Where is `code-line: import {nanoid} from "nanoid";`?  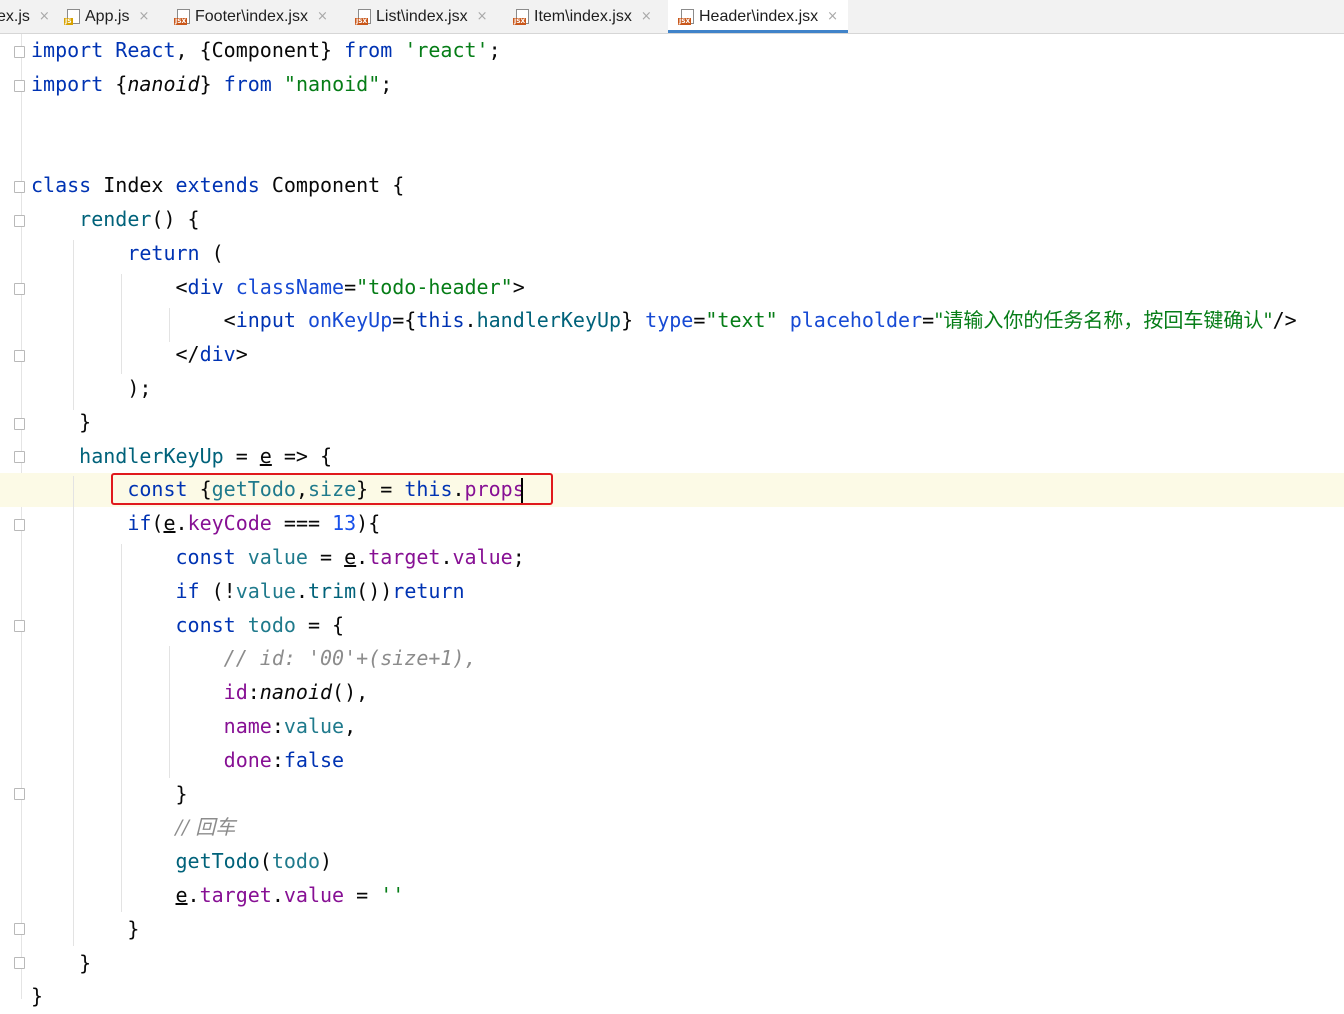
code-line: import {nanoid} from "nanoid"; is located at coordinates (211, 85).